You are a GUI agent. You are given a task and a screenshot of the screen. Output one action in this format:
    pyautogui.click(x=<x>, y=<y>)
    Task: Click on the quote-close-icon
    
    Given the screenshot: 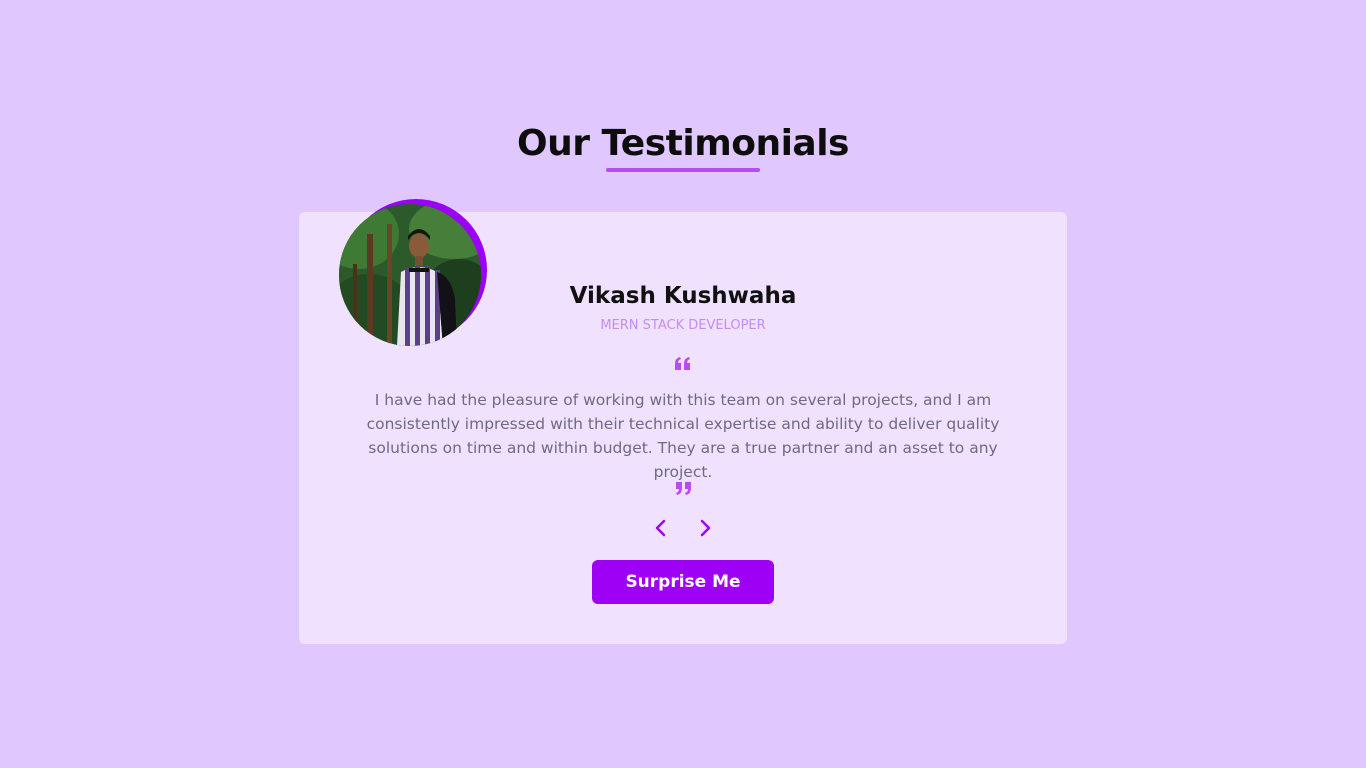 What is the action you would take?
    pyautogui.click(x=683, y=488)
    